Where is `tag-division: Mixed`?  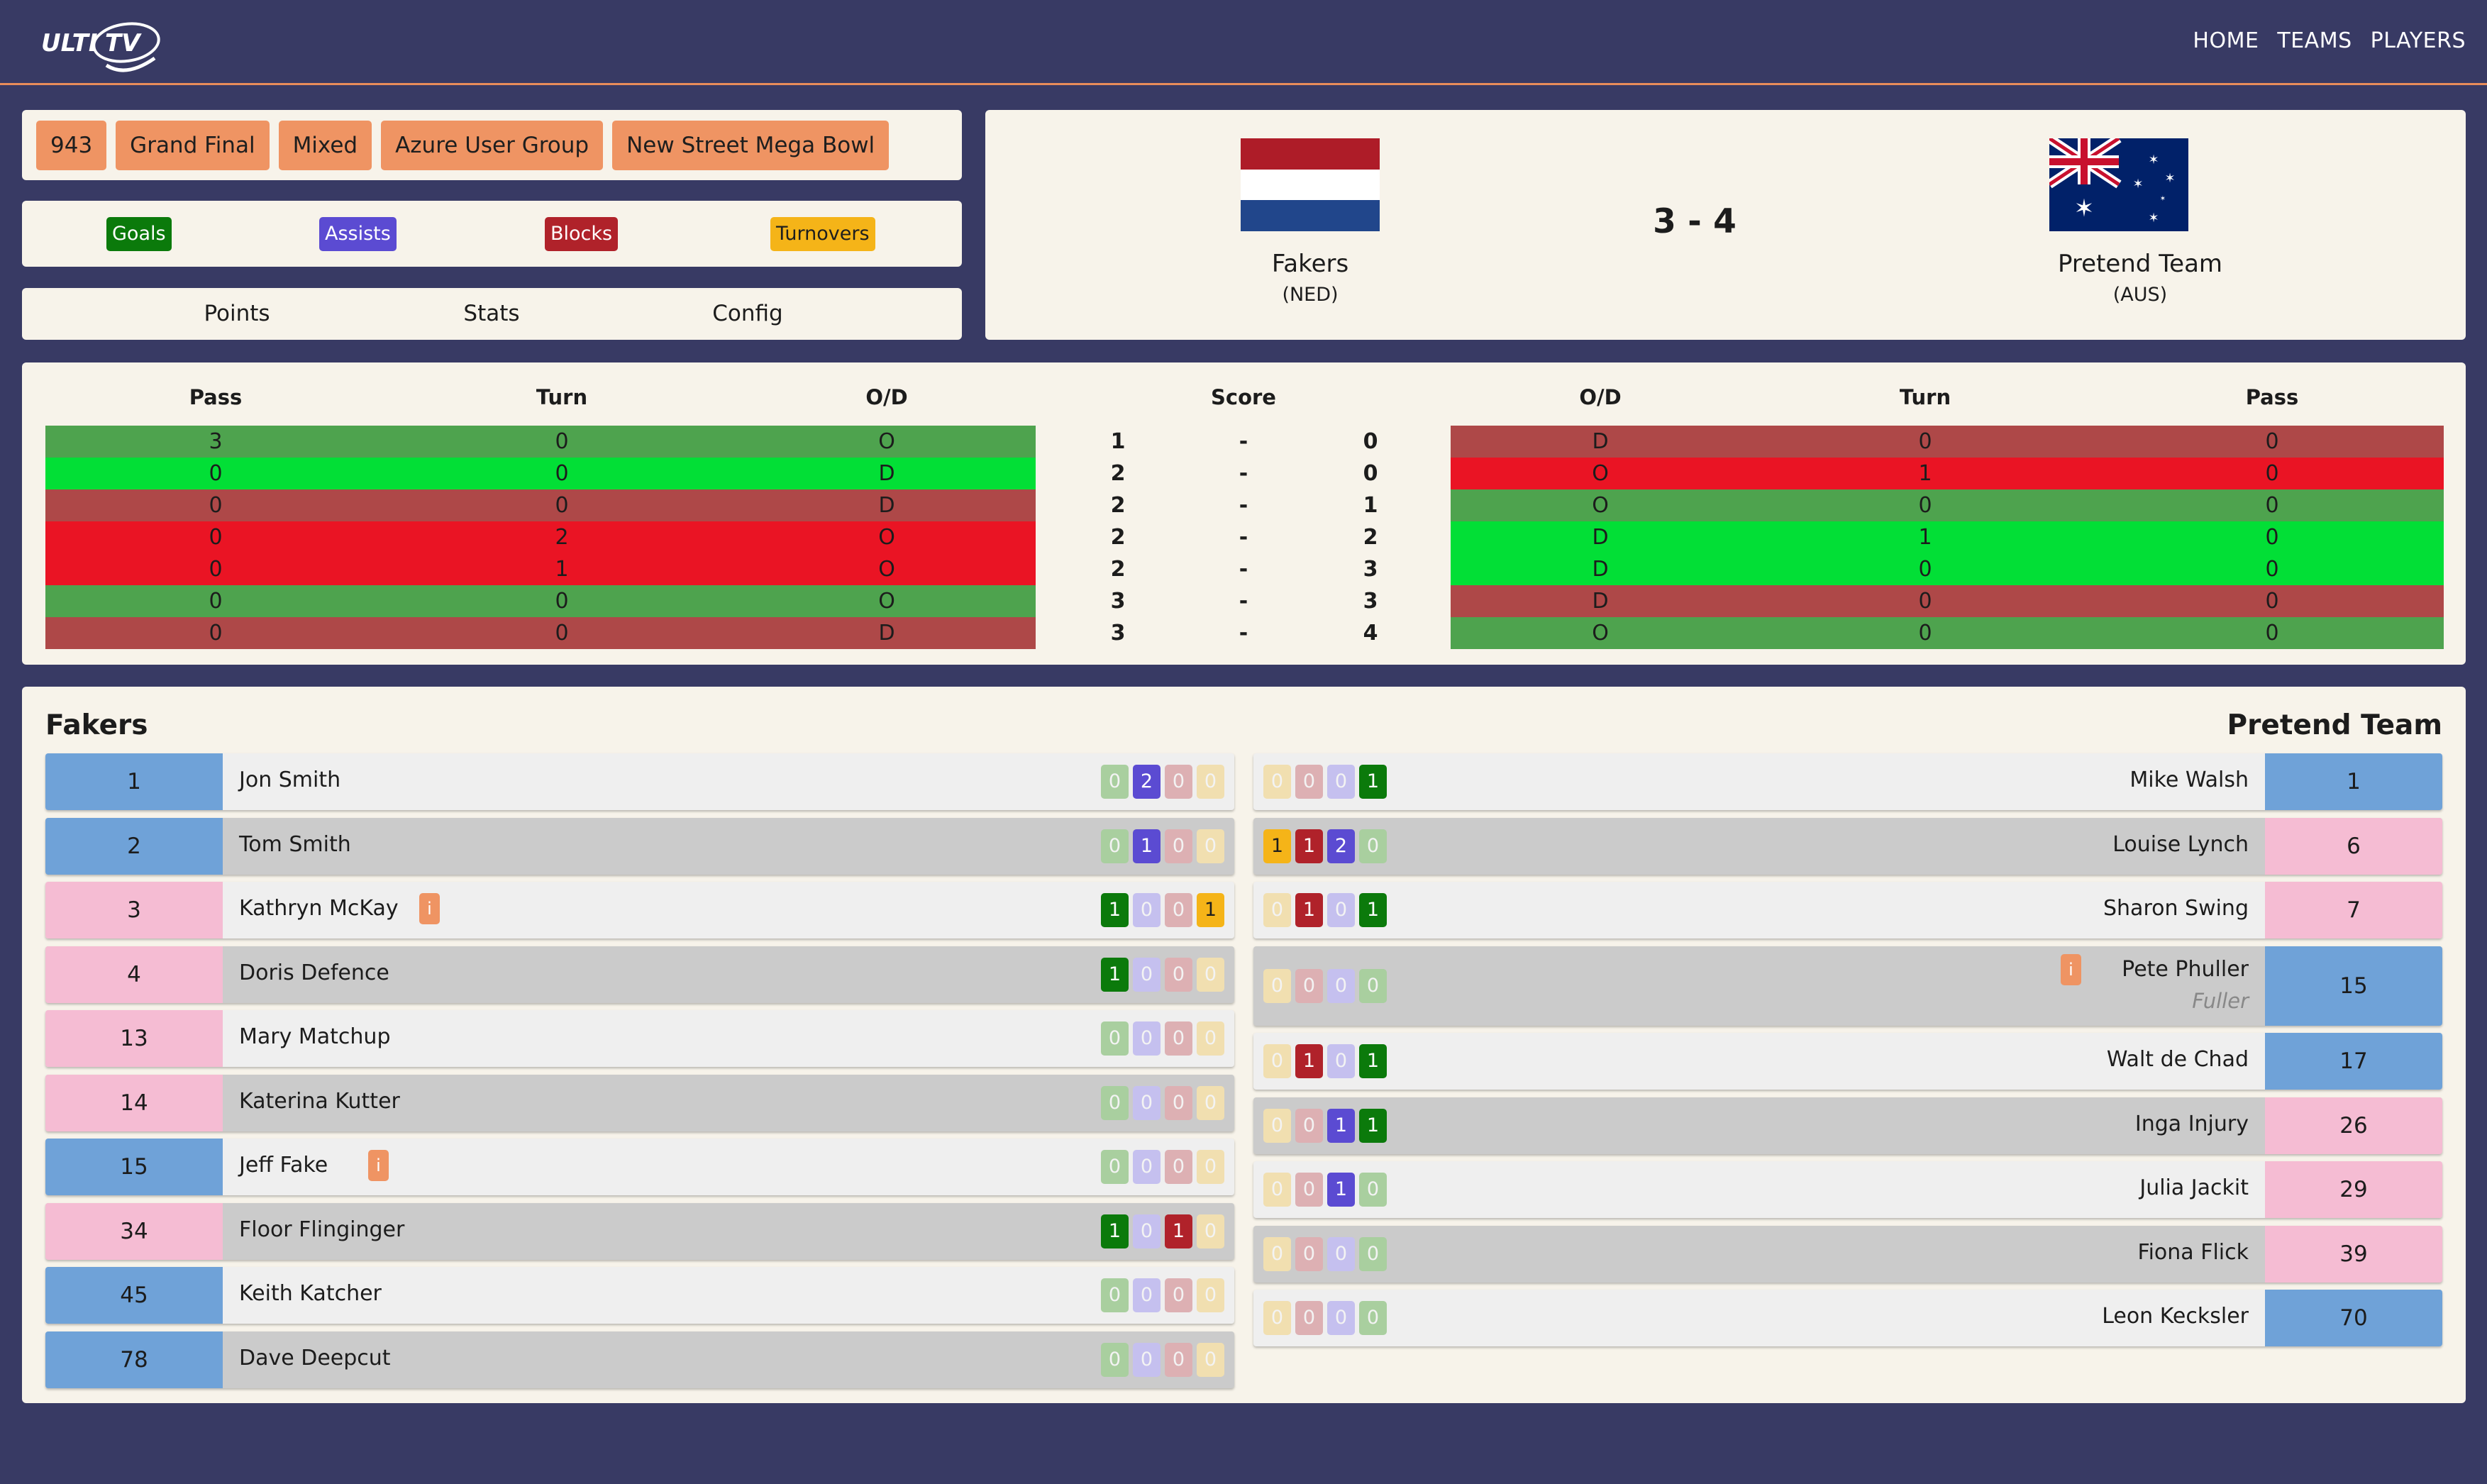 tag-division: Mixed is located at coordinates (325, 145).